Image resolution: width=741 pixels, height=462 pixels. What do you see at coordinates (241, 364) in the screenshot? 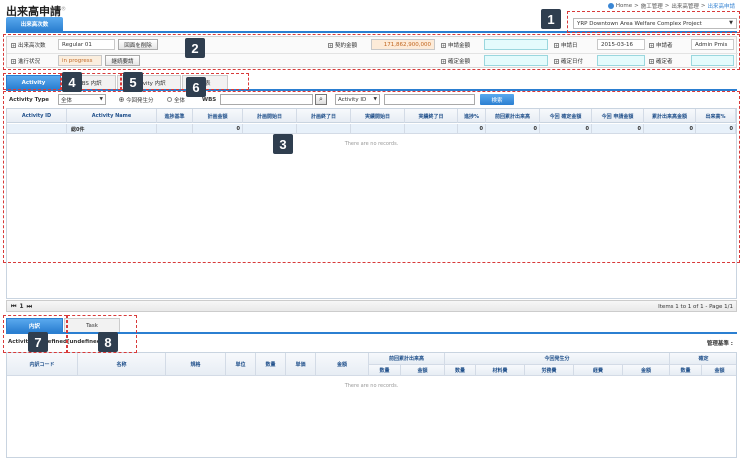
I see `column-header: 単位` at bounding box center [241, 364].